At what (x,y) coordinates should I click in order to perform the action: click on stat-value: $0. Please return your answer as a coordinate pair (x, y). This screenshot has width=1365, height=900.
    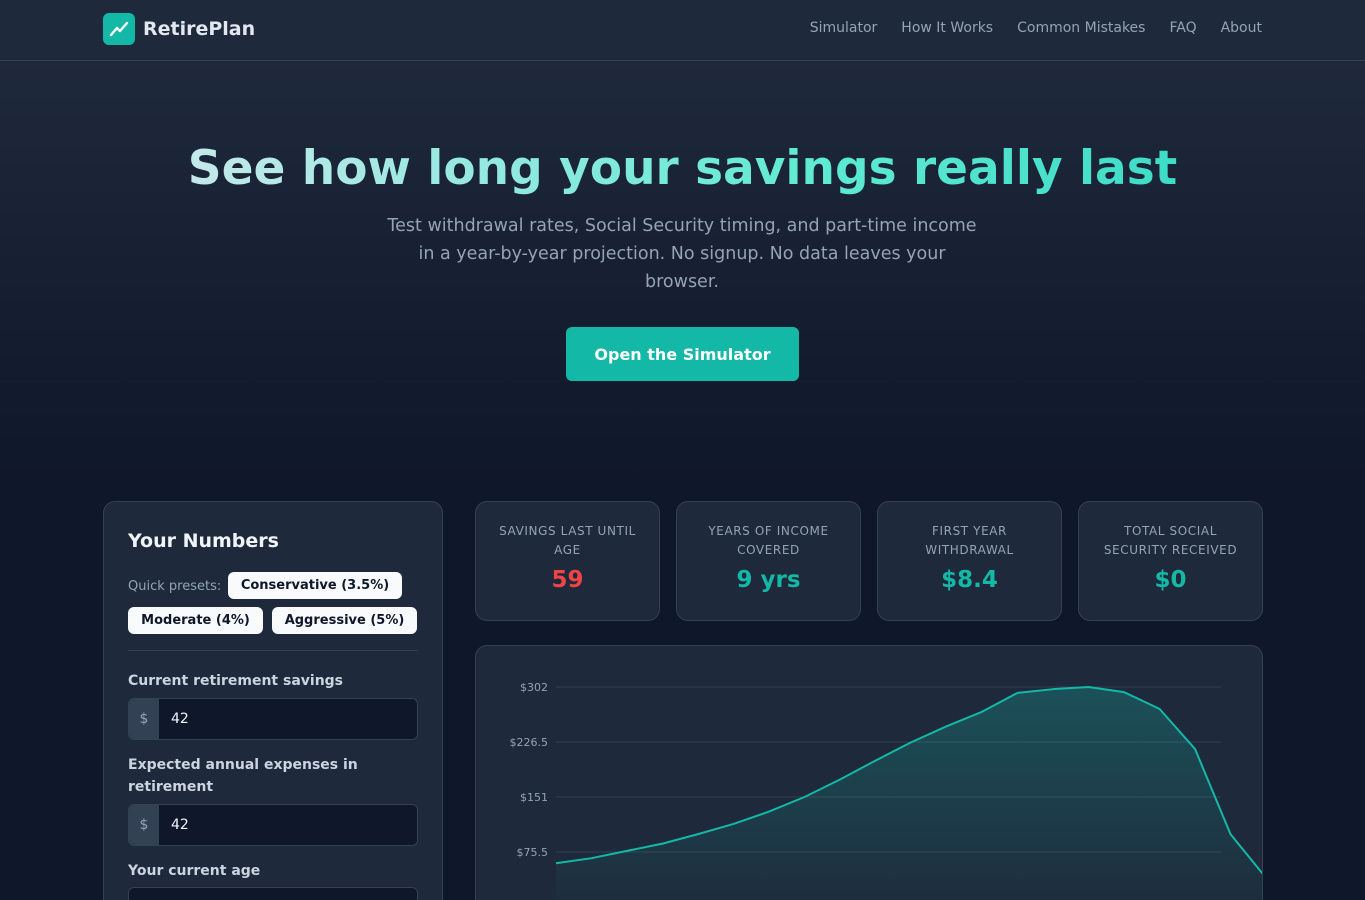
    Looking at the image, I should click on (1170, 580).